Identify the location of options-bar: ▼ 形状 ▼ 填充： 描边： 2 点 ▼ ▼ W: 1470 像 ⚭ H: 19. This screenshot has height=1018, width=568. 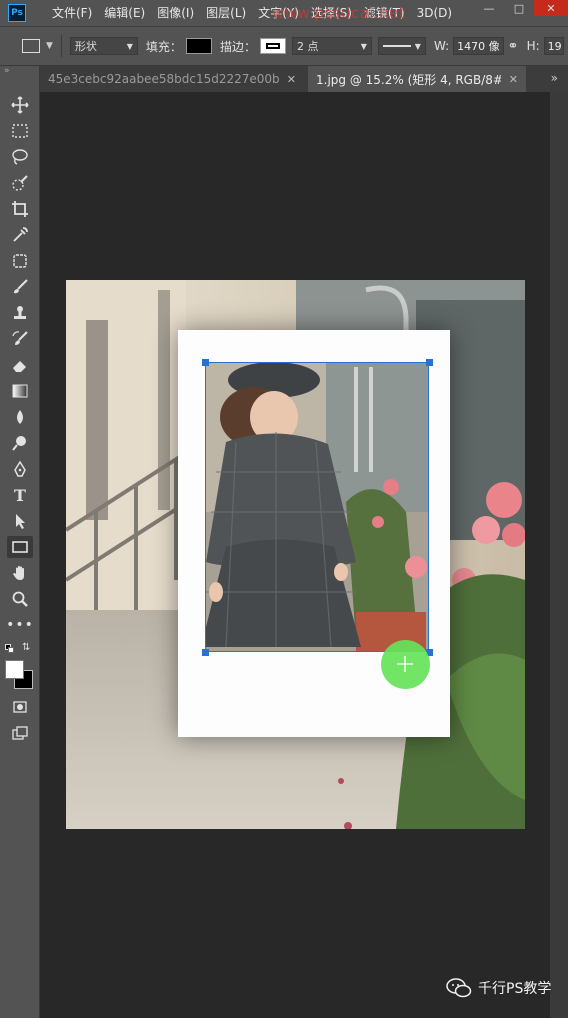
(284, 46).